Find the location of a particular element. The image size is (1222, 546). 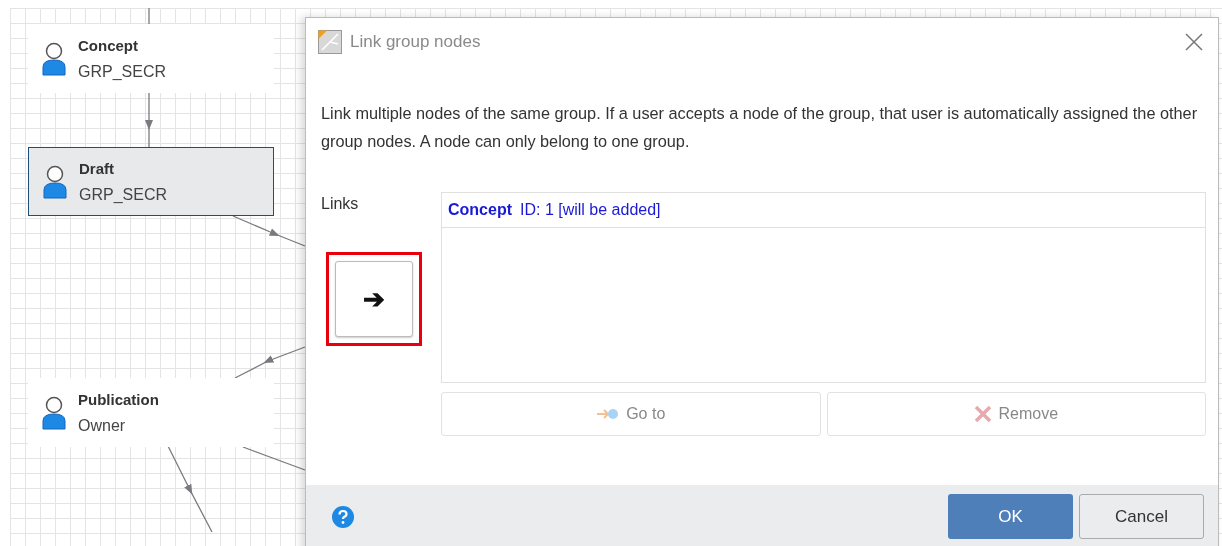

node-title: Concept is located at coordinates (108, 45).